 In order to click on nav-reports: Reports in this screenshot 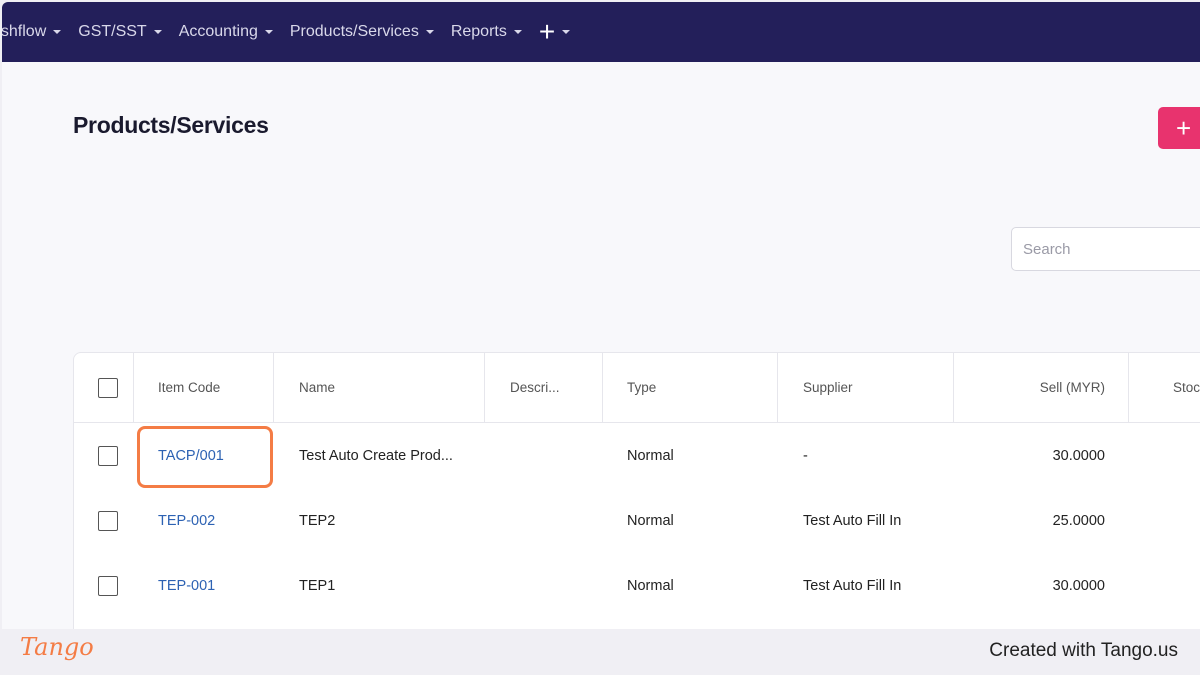, I will do `click(486, 32)`.